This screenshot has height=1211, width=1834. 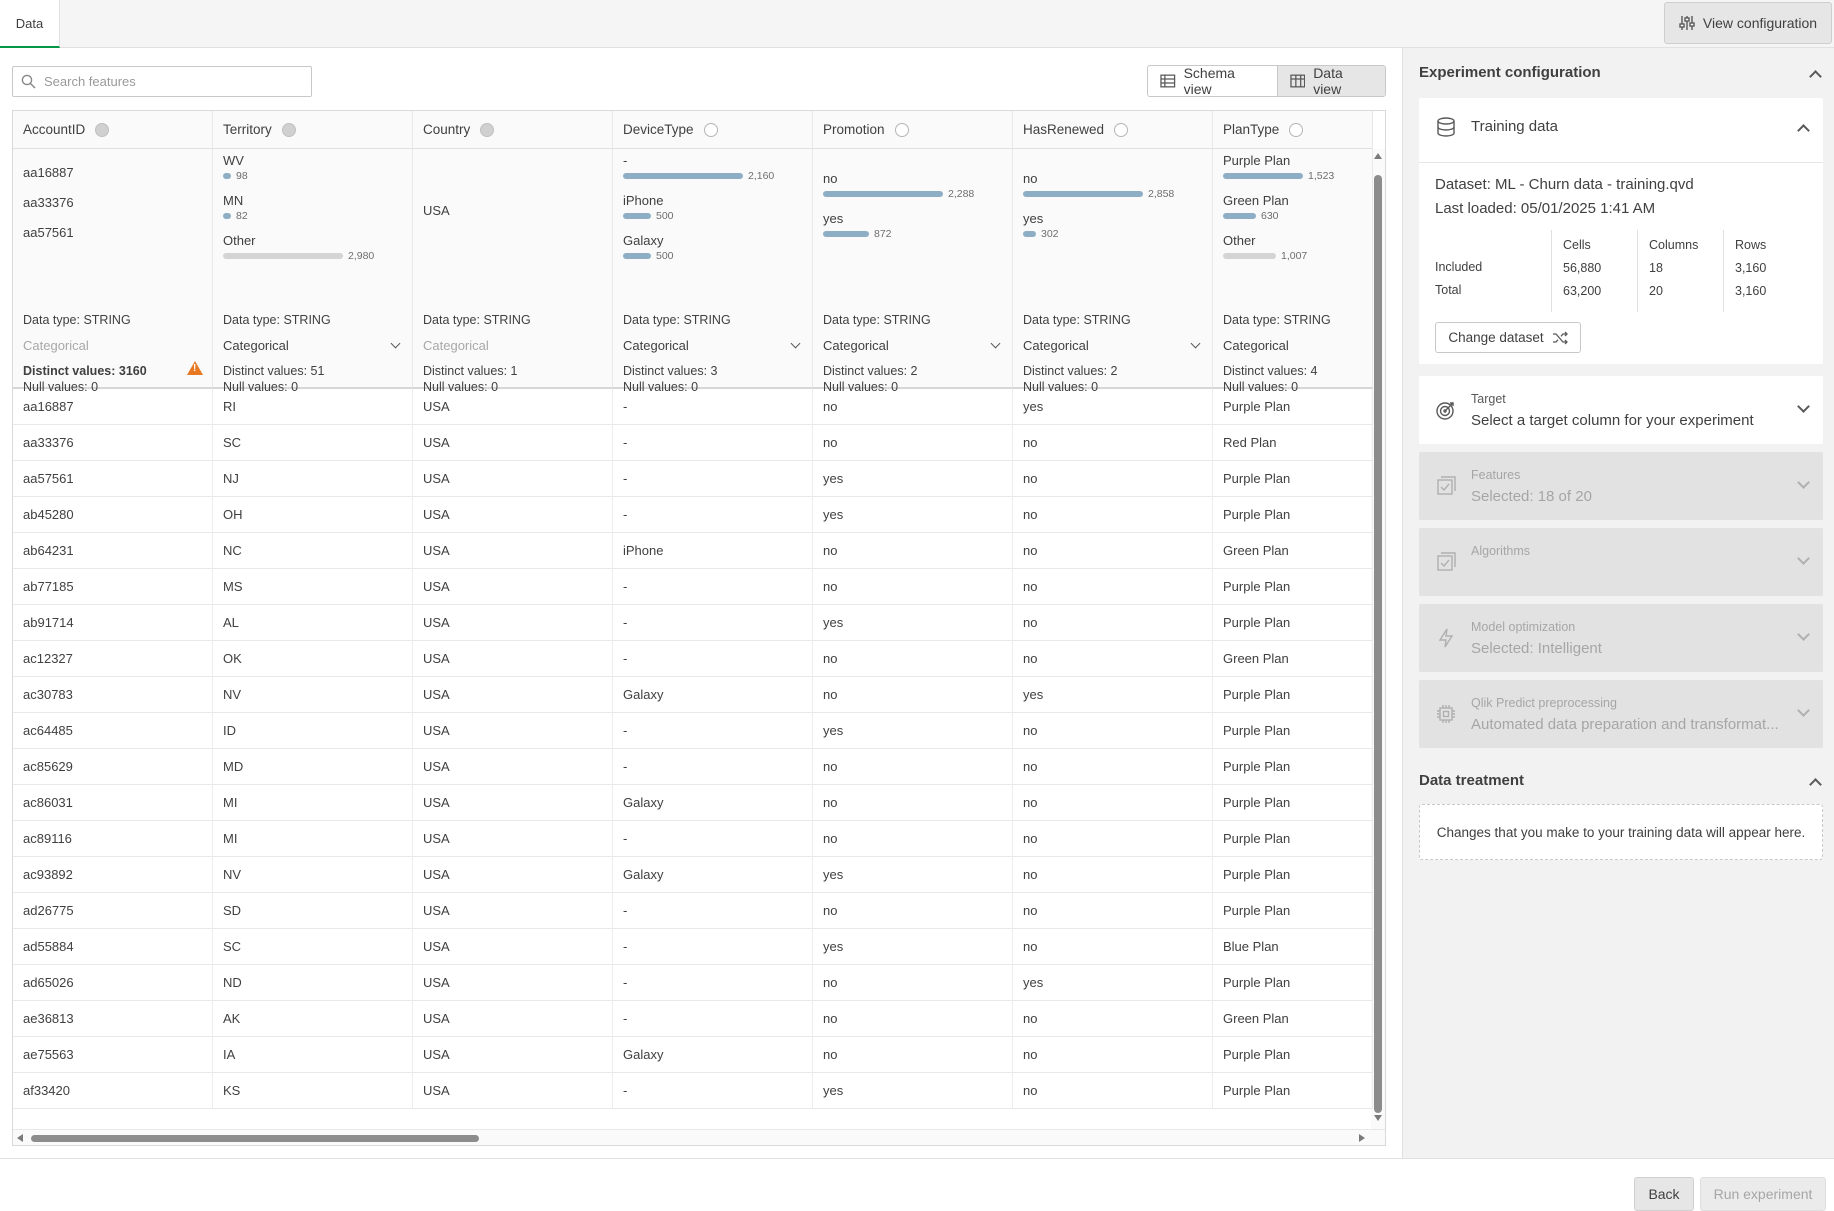 What do you see at coordinates (1294, 256) in the screenshot?
I see `frequency-count: 1,007` at bounding box center [1294, 256].